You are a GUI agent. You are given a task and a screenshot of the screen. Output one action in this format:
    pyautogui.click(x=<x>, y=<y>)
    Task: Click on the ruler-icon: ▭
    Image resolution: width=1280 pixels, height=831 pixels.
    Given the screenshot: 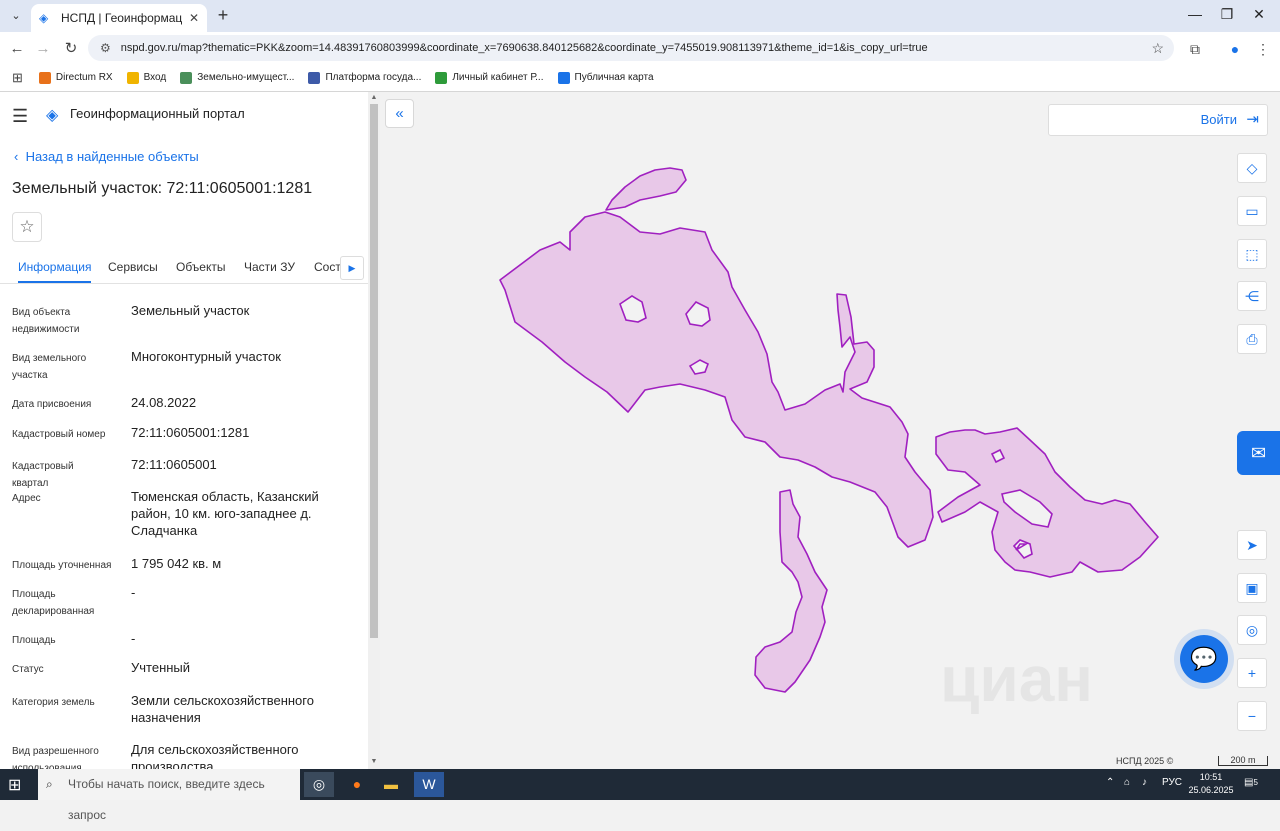 What is the action you would take?
    pyautogui.click(x=1252, y=211)
    